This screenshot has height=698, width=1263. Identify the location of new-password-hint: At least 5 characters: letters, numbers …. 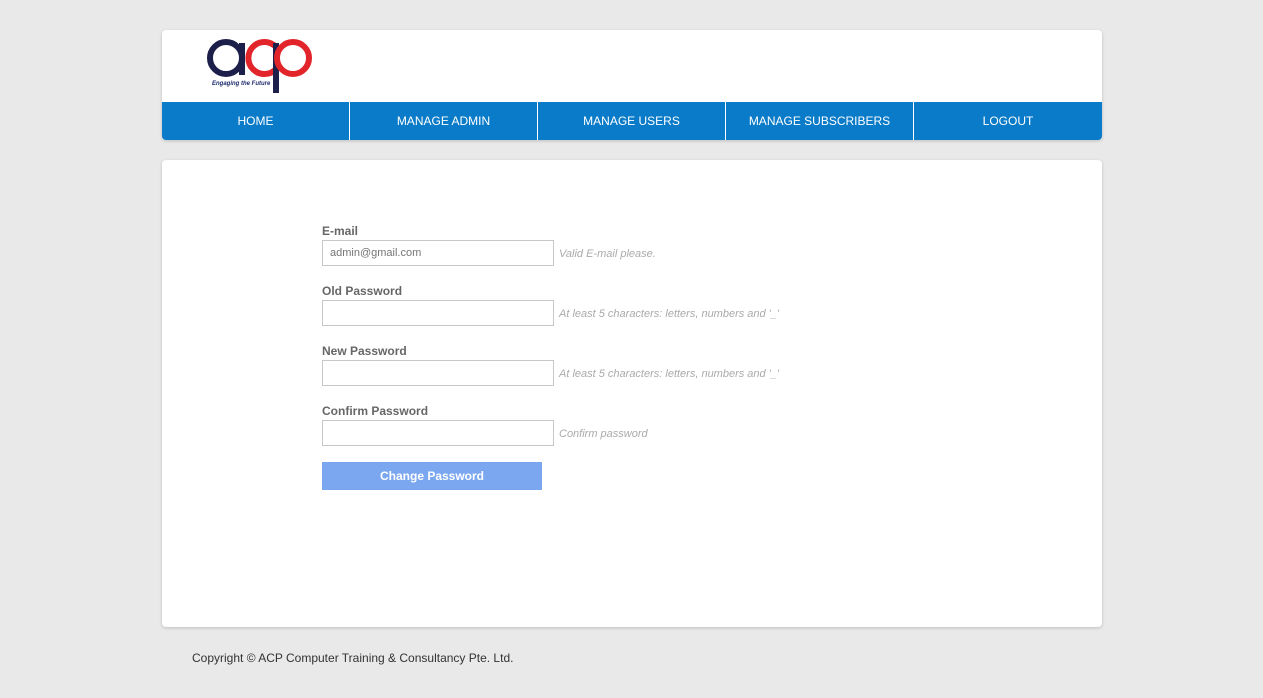
(669, 374).